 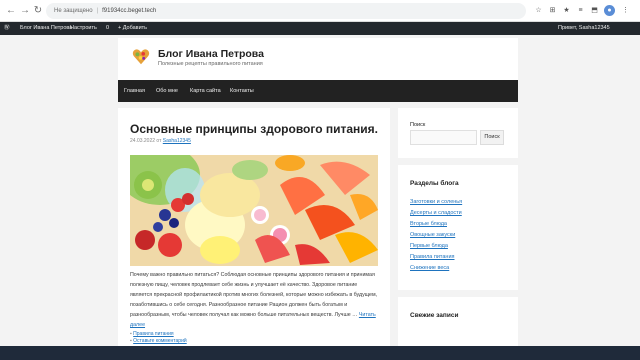 What do you see at coordinates (443, 137) in the screenshot?
I see `search-input` at bounding box center [443, 137].